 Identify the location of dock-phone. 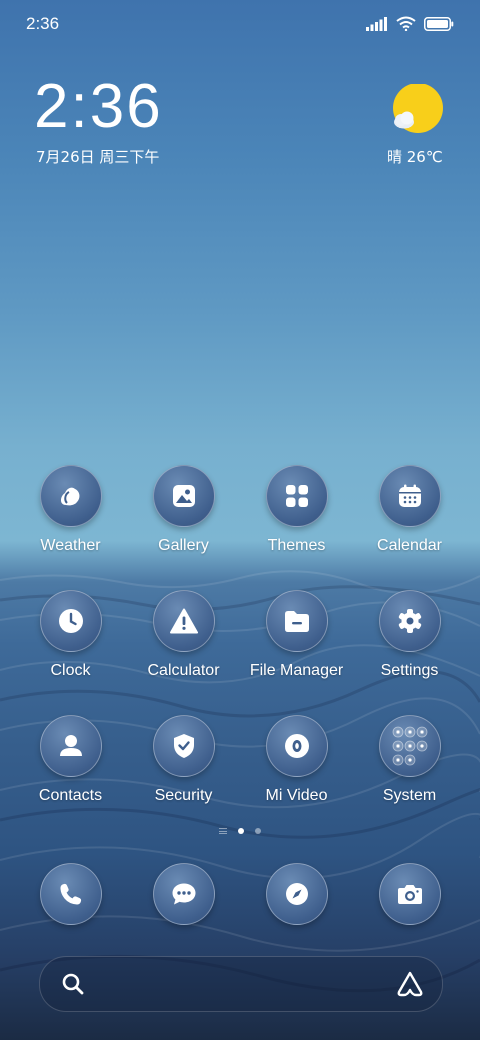
(70, 894).